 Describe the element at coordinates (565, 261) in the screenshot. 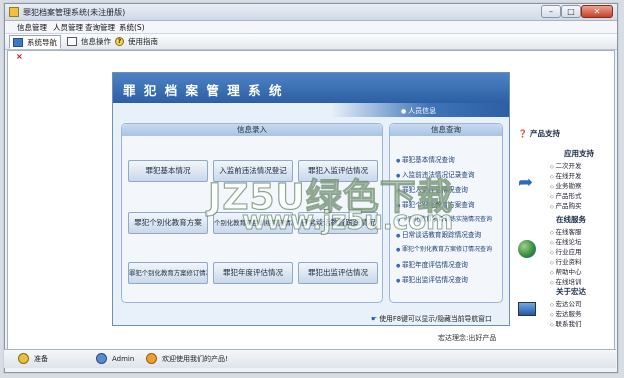

I see `online-service-link: 行业资料` at that location.